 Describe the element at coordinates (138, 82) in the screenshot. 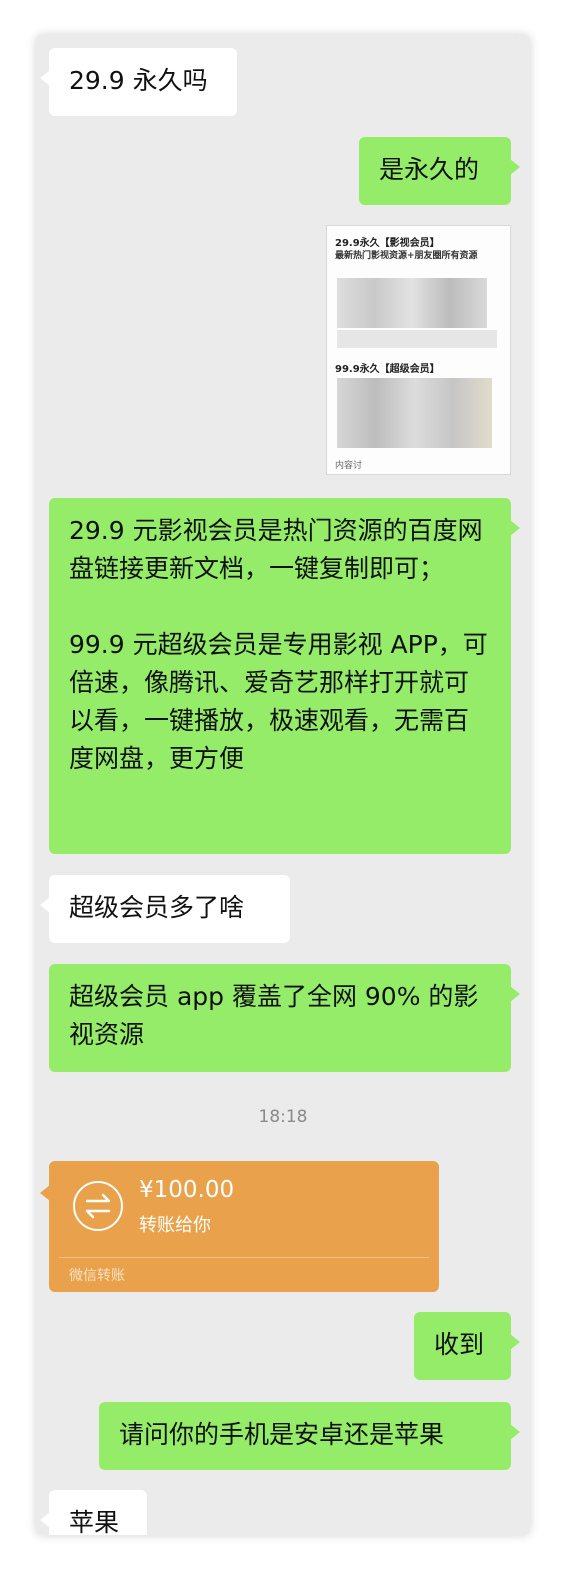

I see `message-bubble-incoming: 29.9 永久吗` at that location.